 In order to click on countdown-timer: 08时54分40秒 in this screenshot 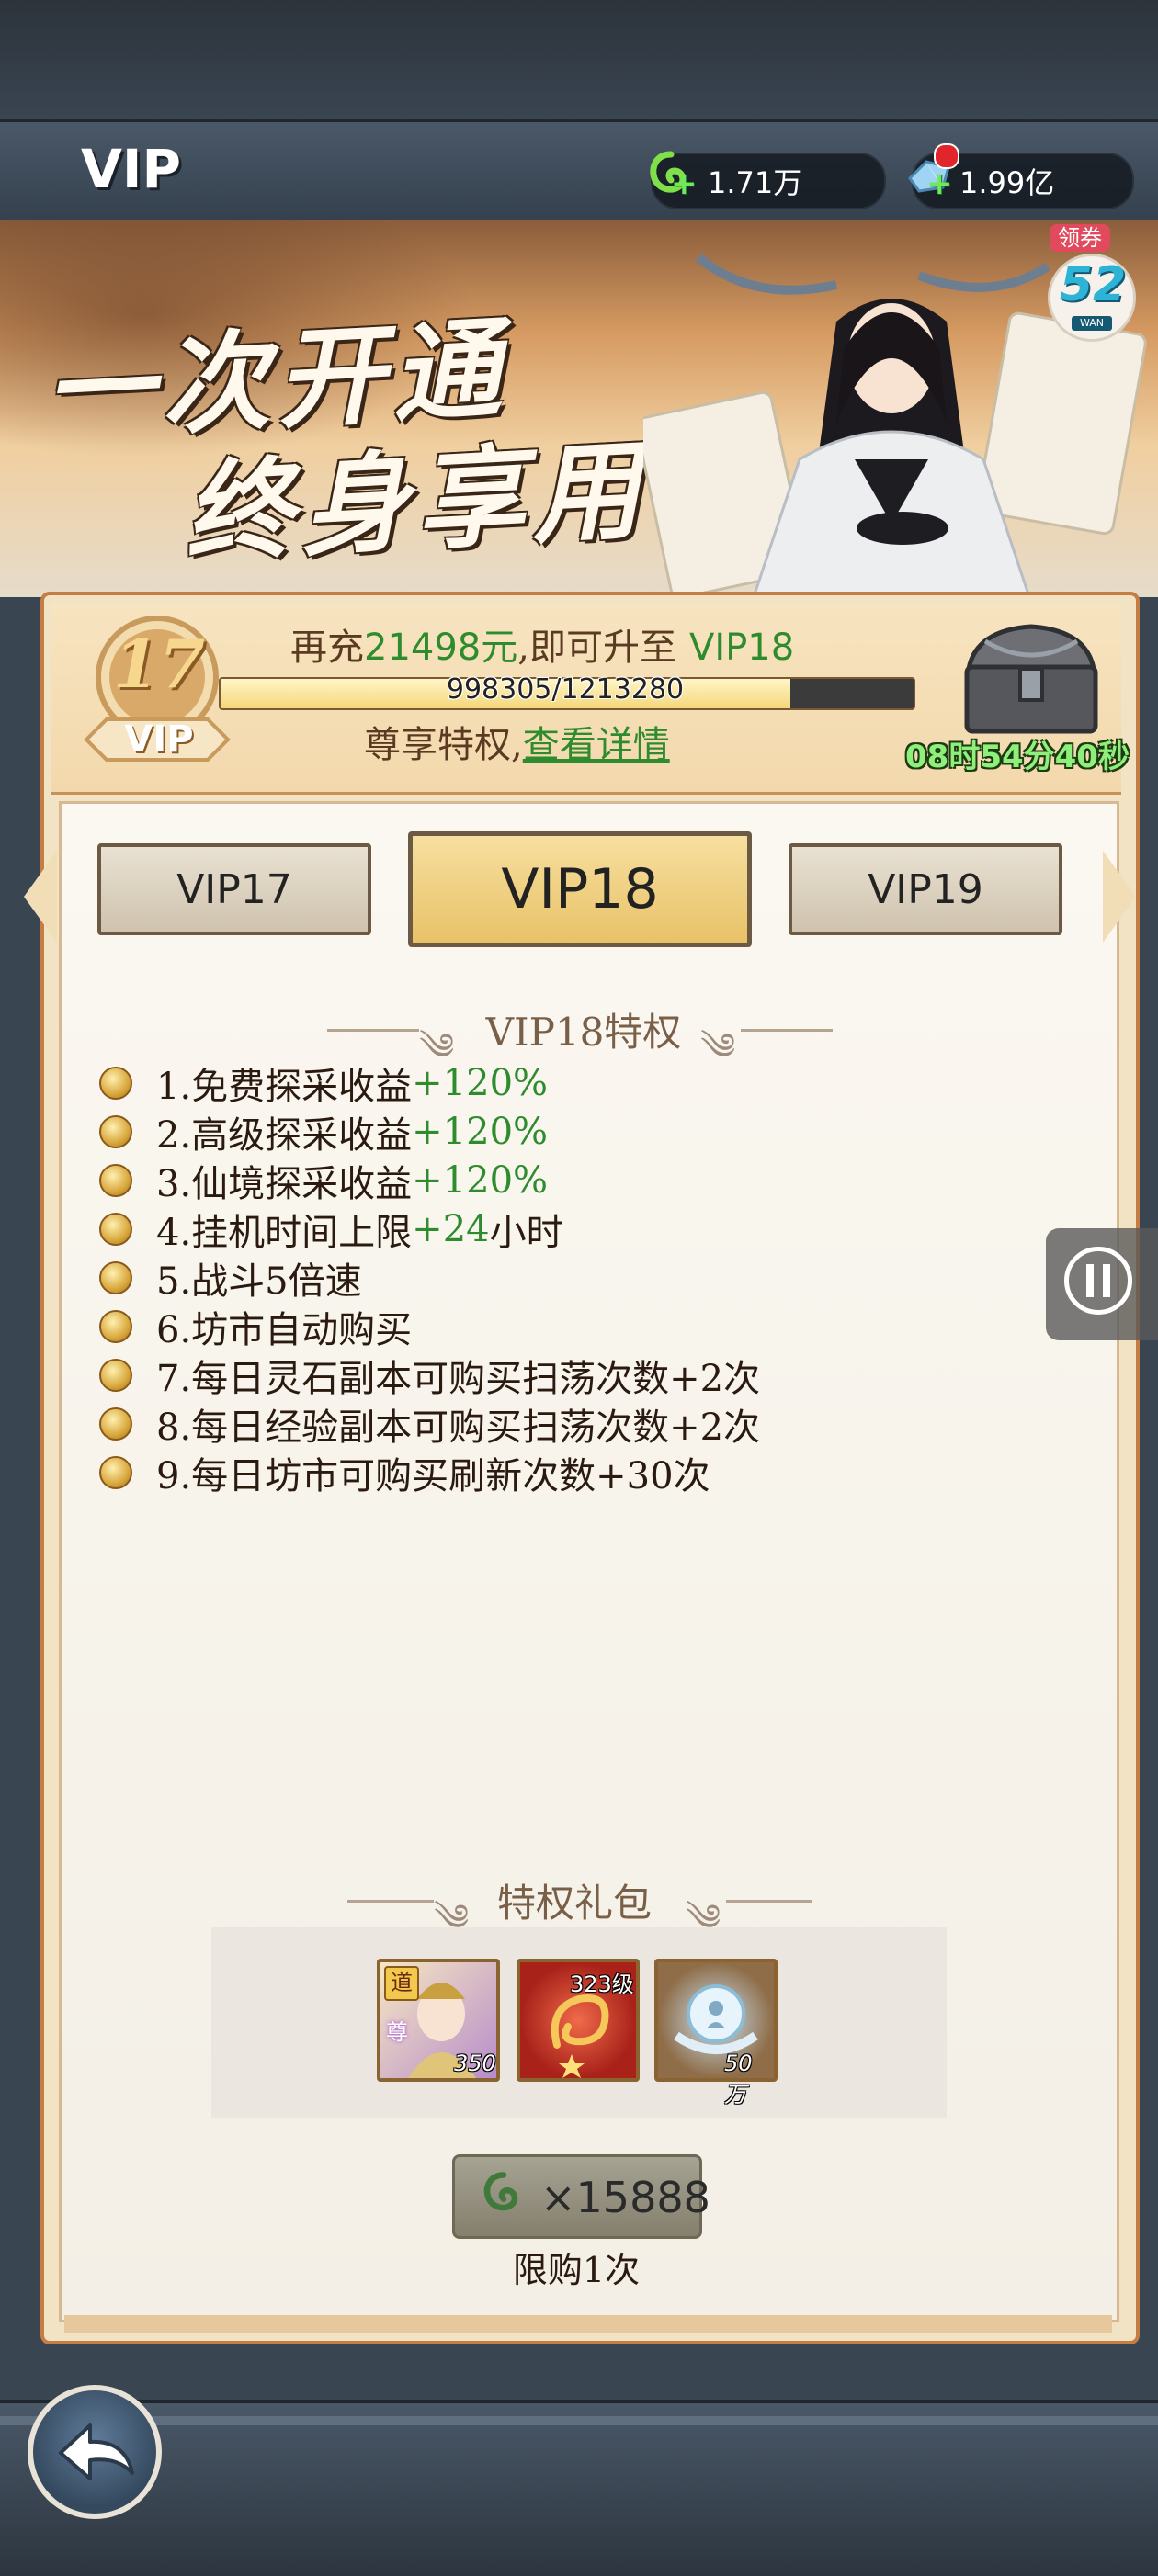, I will do `click(1018, 757)`.